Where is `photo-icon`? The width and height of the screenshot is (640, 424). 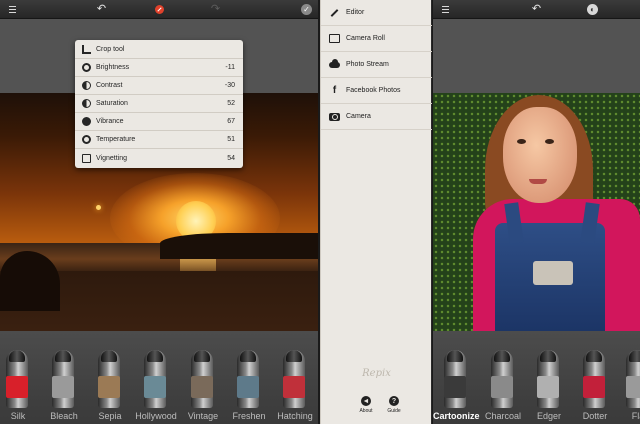 photo-icon is located at coordinates (334, 38).